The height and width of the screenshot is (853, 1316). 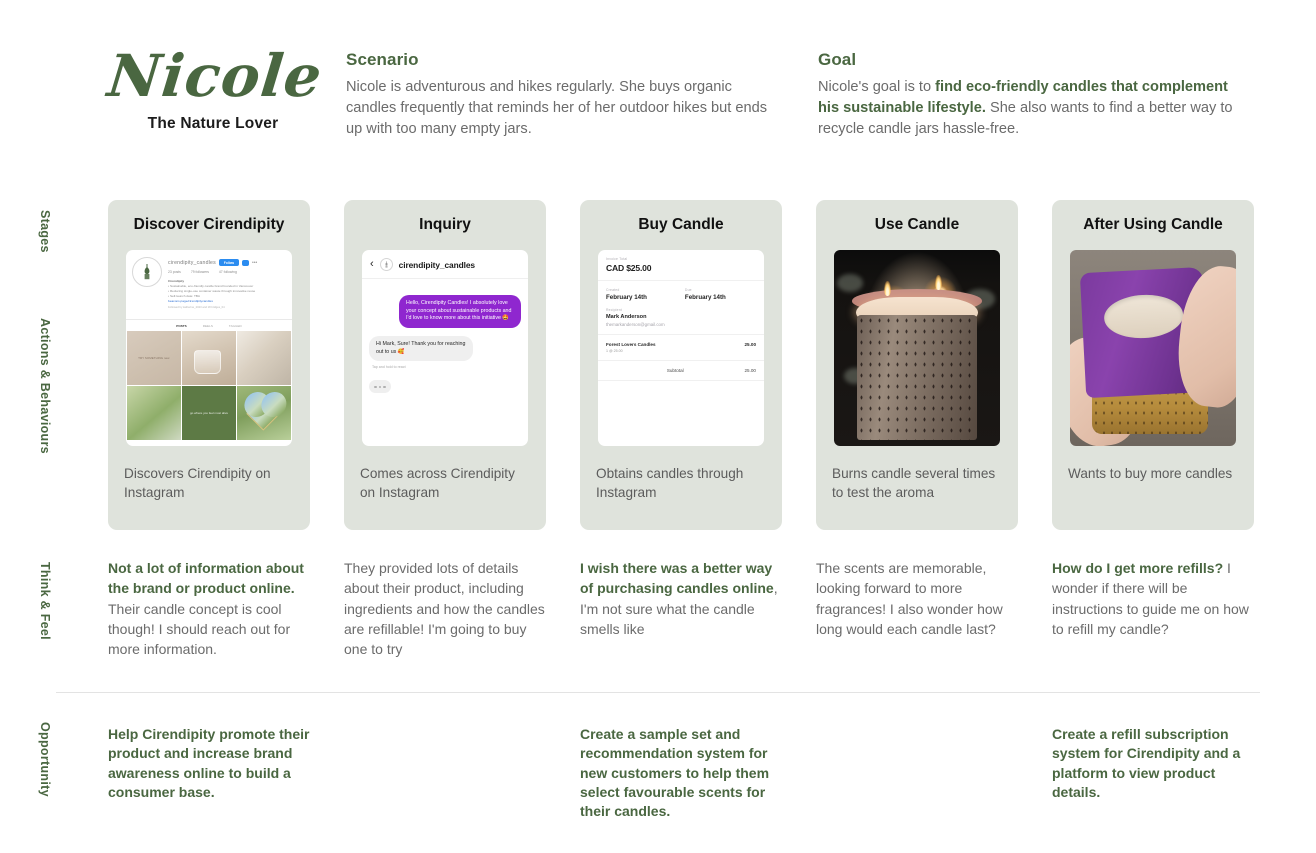 I want to click on post-thumbnail: TRY SOMETHING new, so click(x=154, y=358).